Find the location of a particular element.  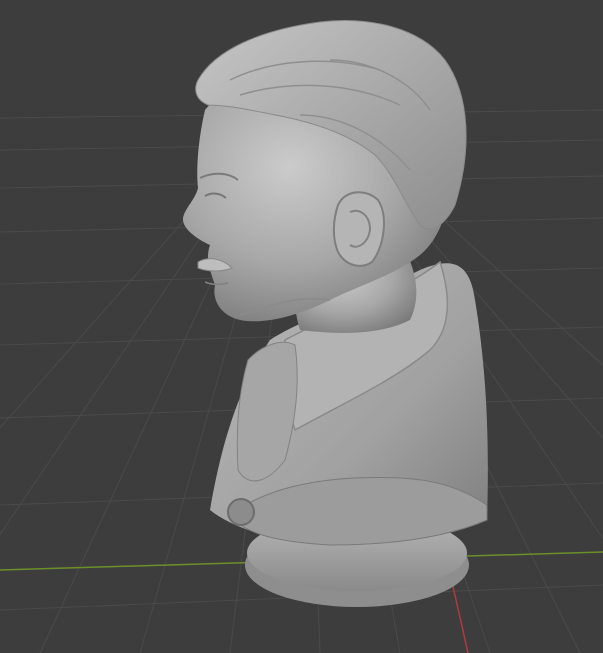

ear is located at coordinates (358, 229).